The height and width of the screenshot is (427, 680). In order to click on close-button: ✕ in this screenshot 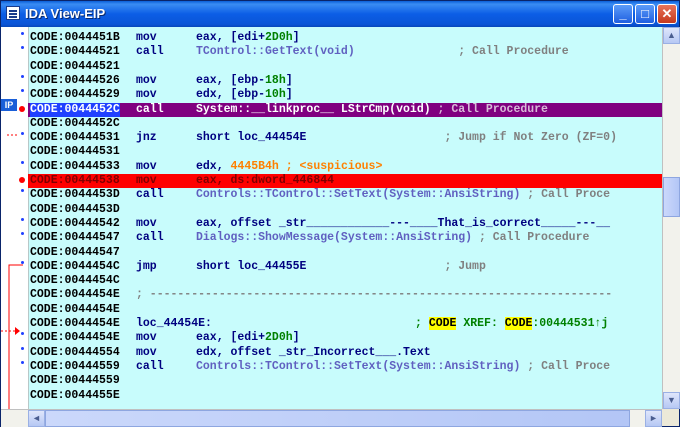, I will do `click(667, 14)`.